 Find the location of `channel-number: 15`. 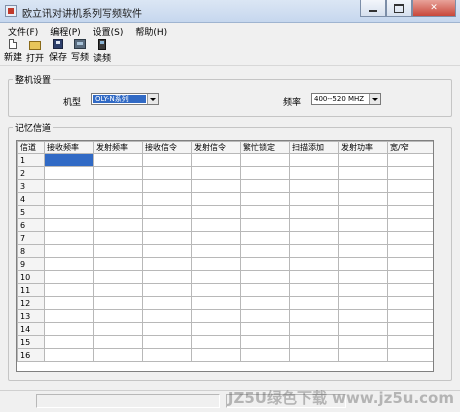

channel-number: 15 is located at coordinates (31, 342).